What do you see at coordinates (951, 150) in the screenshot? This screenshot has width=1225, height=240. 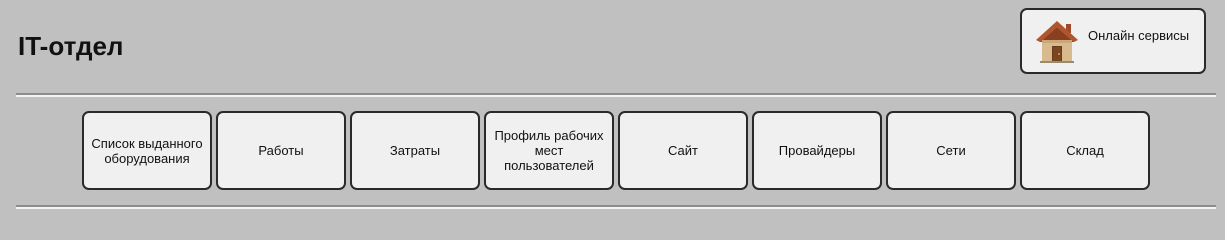 I see `networks-button: Сети` at bounding box center [951, 150].